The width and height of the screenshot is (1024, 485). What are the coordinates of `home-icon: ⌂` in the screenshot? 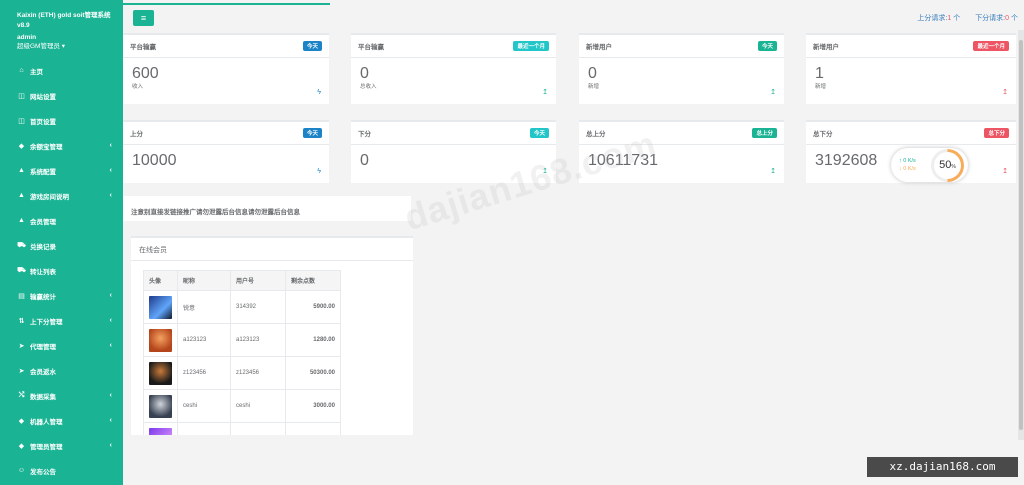 It's located at (21, 70).